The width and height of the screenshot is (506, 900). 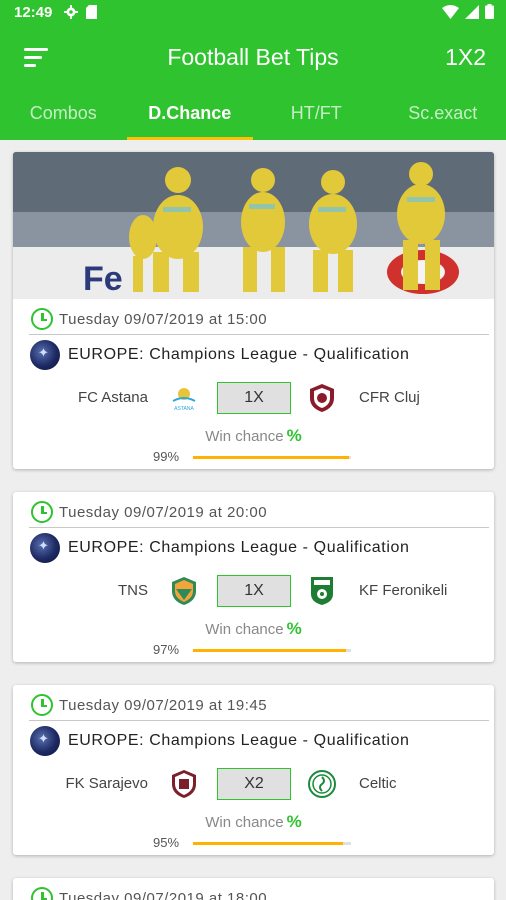 I want to click on match-row: FC Astana ASTANA 1X CFR Cluj, so click(x=253, y=398).